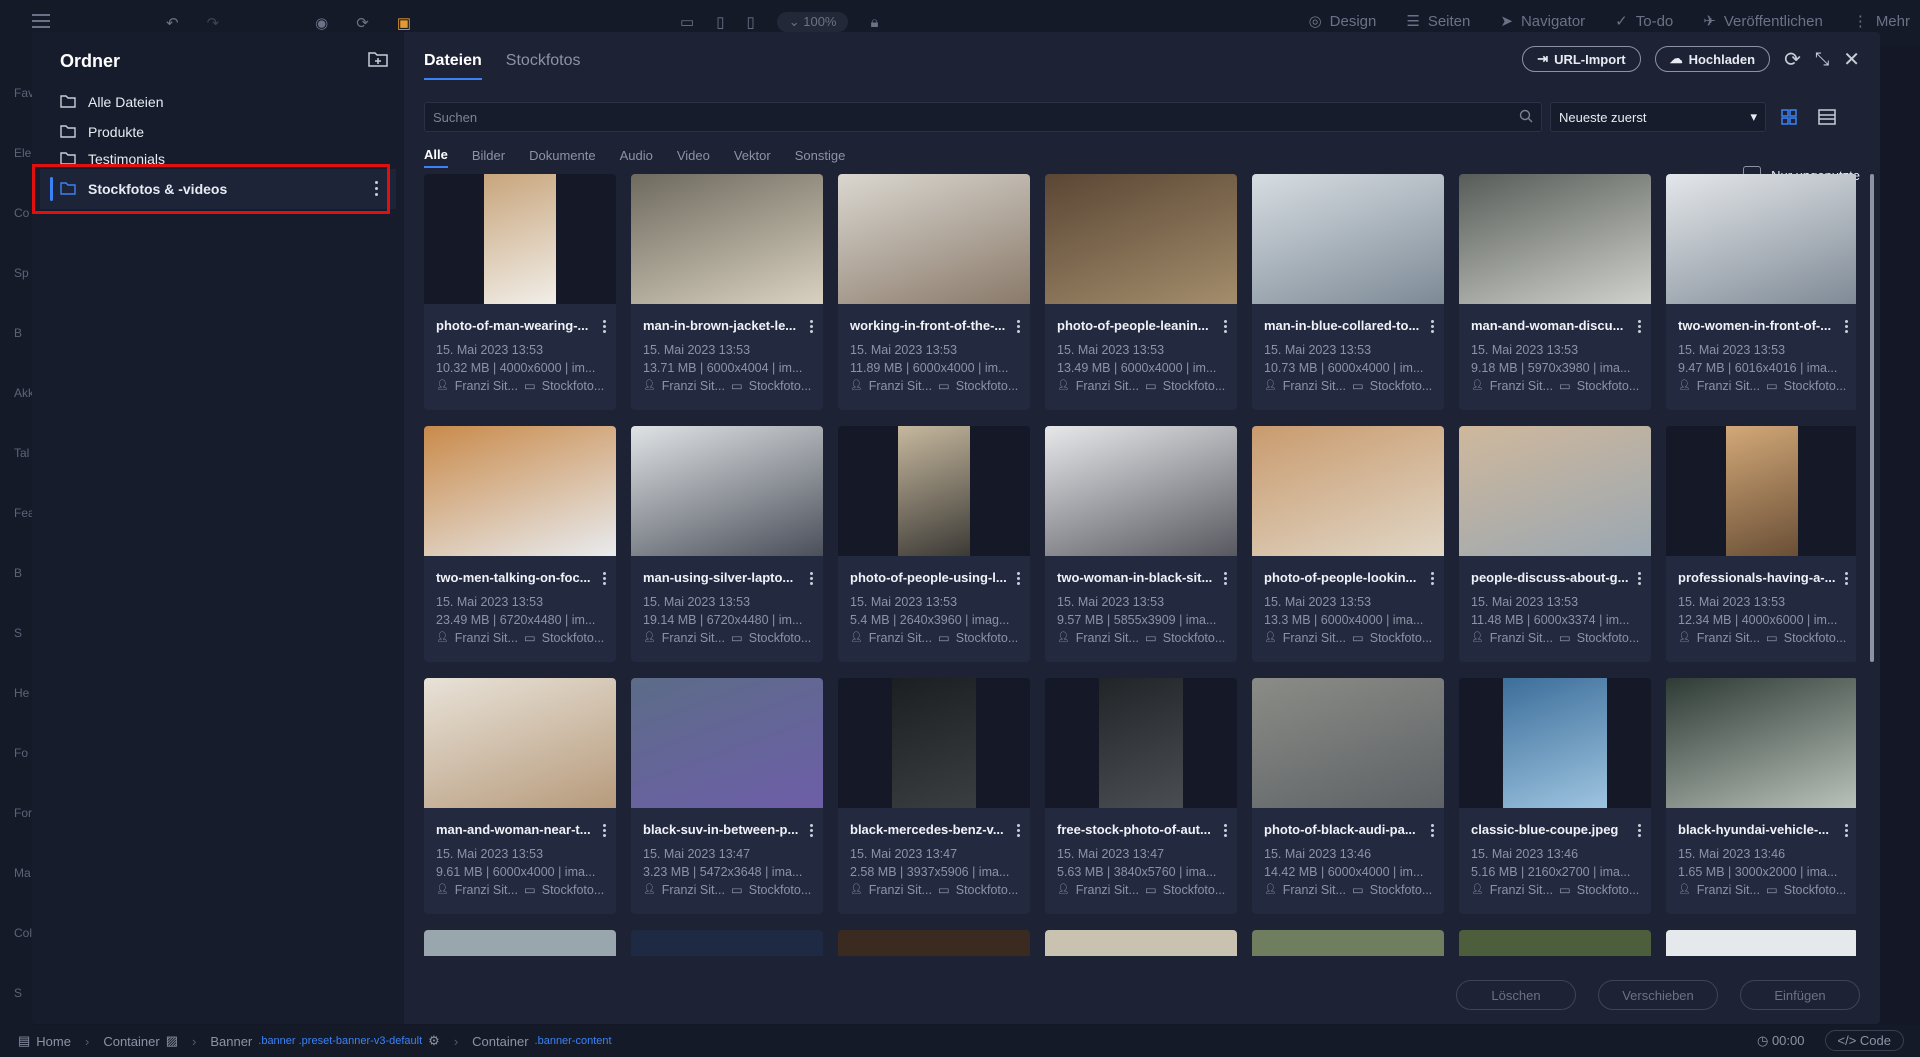 This screenshot has height=1057, width=1920. What do you see at coordinates (213, 23) in the screenshot?
I see `redo-icon: ↷` at bounding box center [213, 23].